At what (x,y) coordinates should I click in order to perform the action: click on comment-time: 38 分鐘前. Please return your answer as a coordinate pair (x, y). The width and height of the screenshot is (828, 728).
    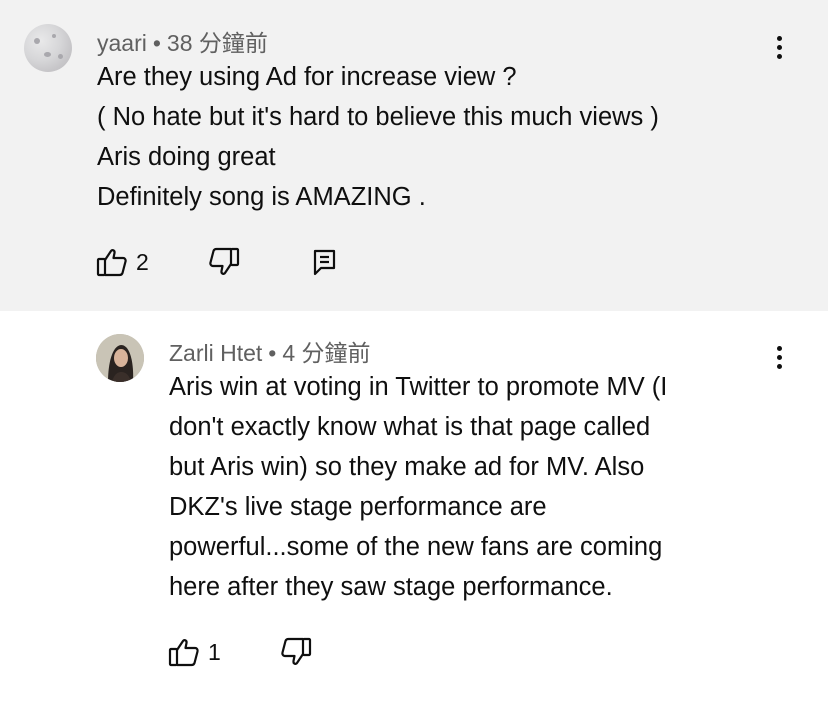
    Looking at the image, I should click on (217, 43).